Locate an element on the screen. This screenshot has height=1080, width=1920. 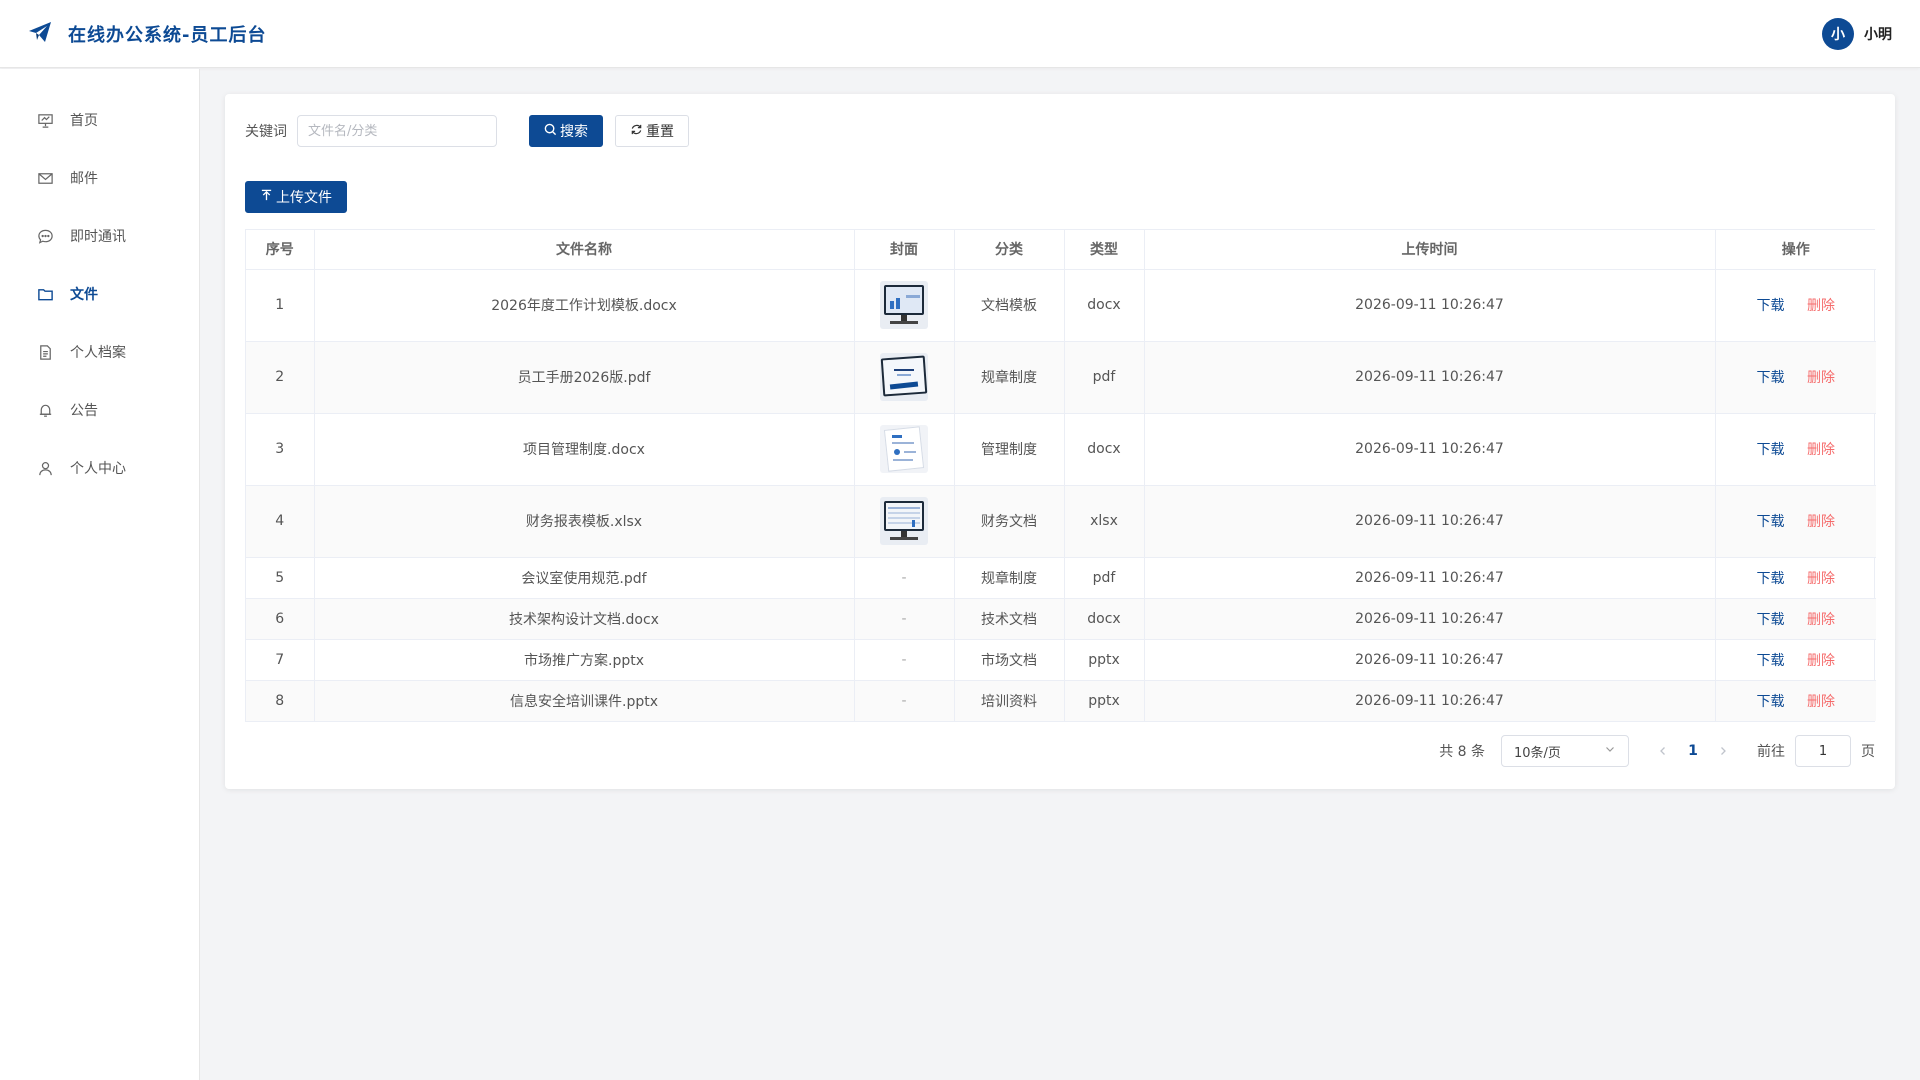
upload-icon is located at coordinates (266, 197).